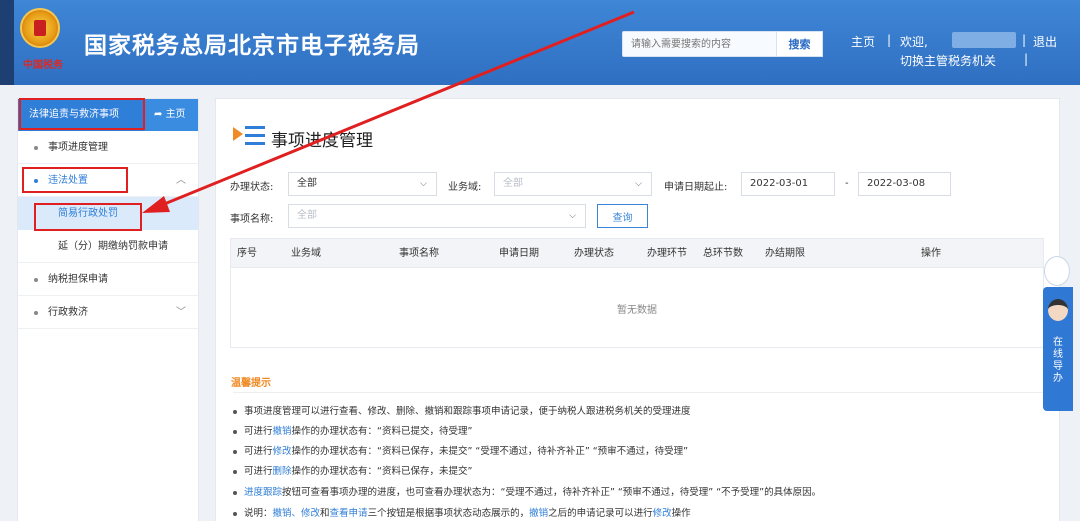 The image size is (1080, 521). What do you see at coordinates (78, 147) in the screenshot?
I see `sidebar-item-label: 事项进度管理` at bounding box center [78, 147].